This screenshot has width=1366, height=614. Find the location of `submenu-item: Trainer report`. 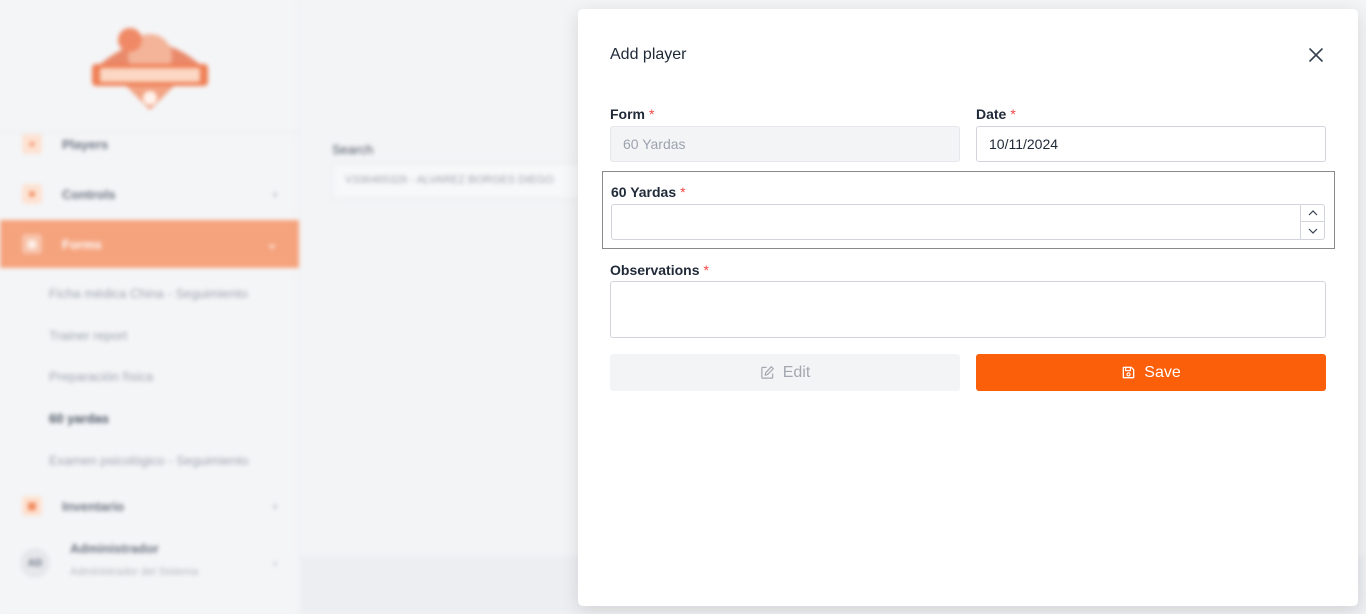

submenu-item: Trainer report is located at coordinates (88, 335).